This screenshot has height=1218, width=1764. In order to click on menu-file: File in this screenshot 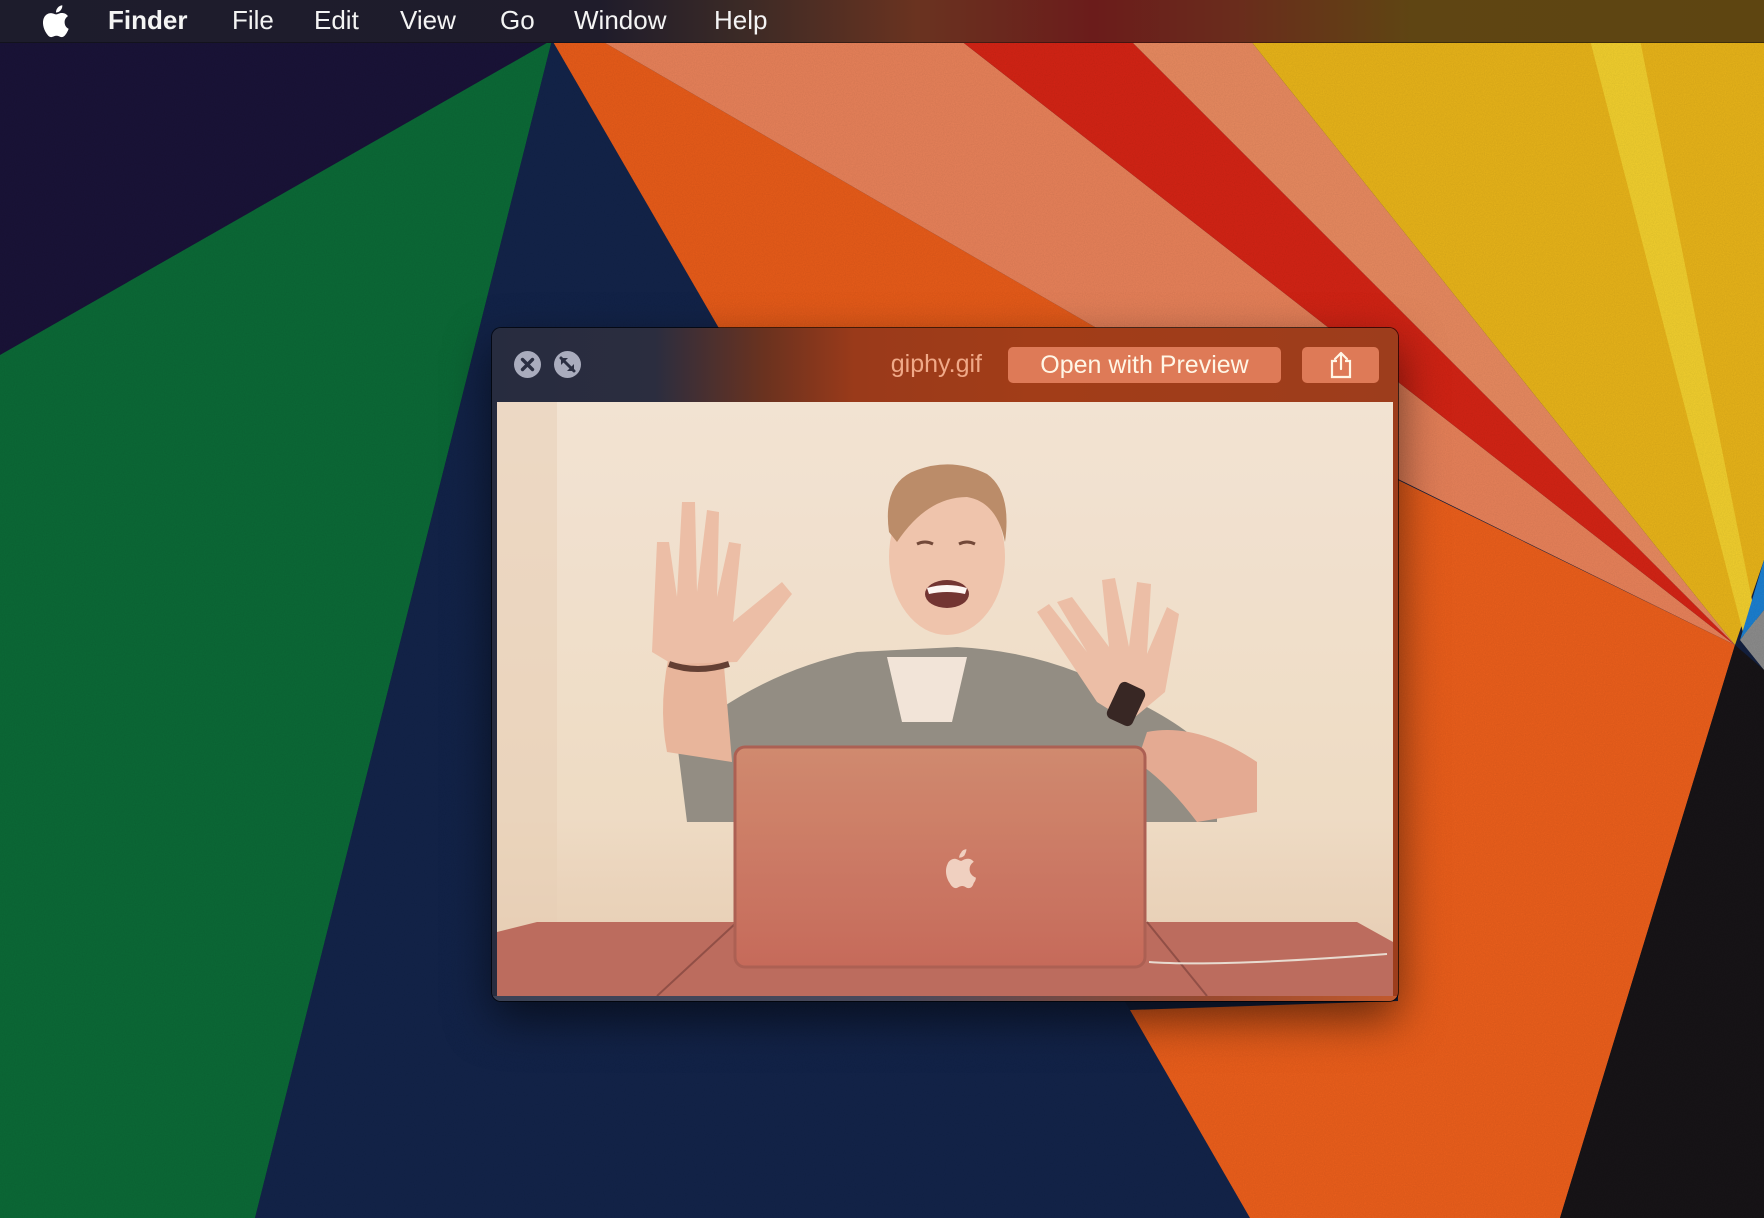, I will do `click(253, 21)`.